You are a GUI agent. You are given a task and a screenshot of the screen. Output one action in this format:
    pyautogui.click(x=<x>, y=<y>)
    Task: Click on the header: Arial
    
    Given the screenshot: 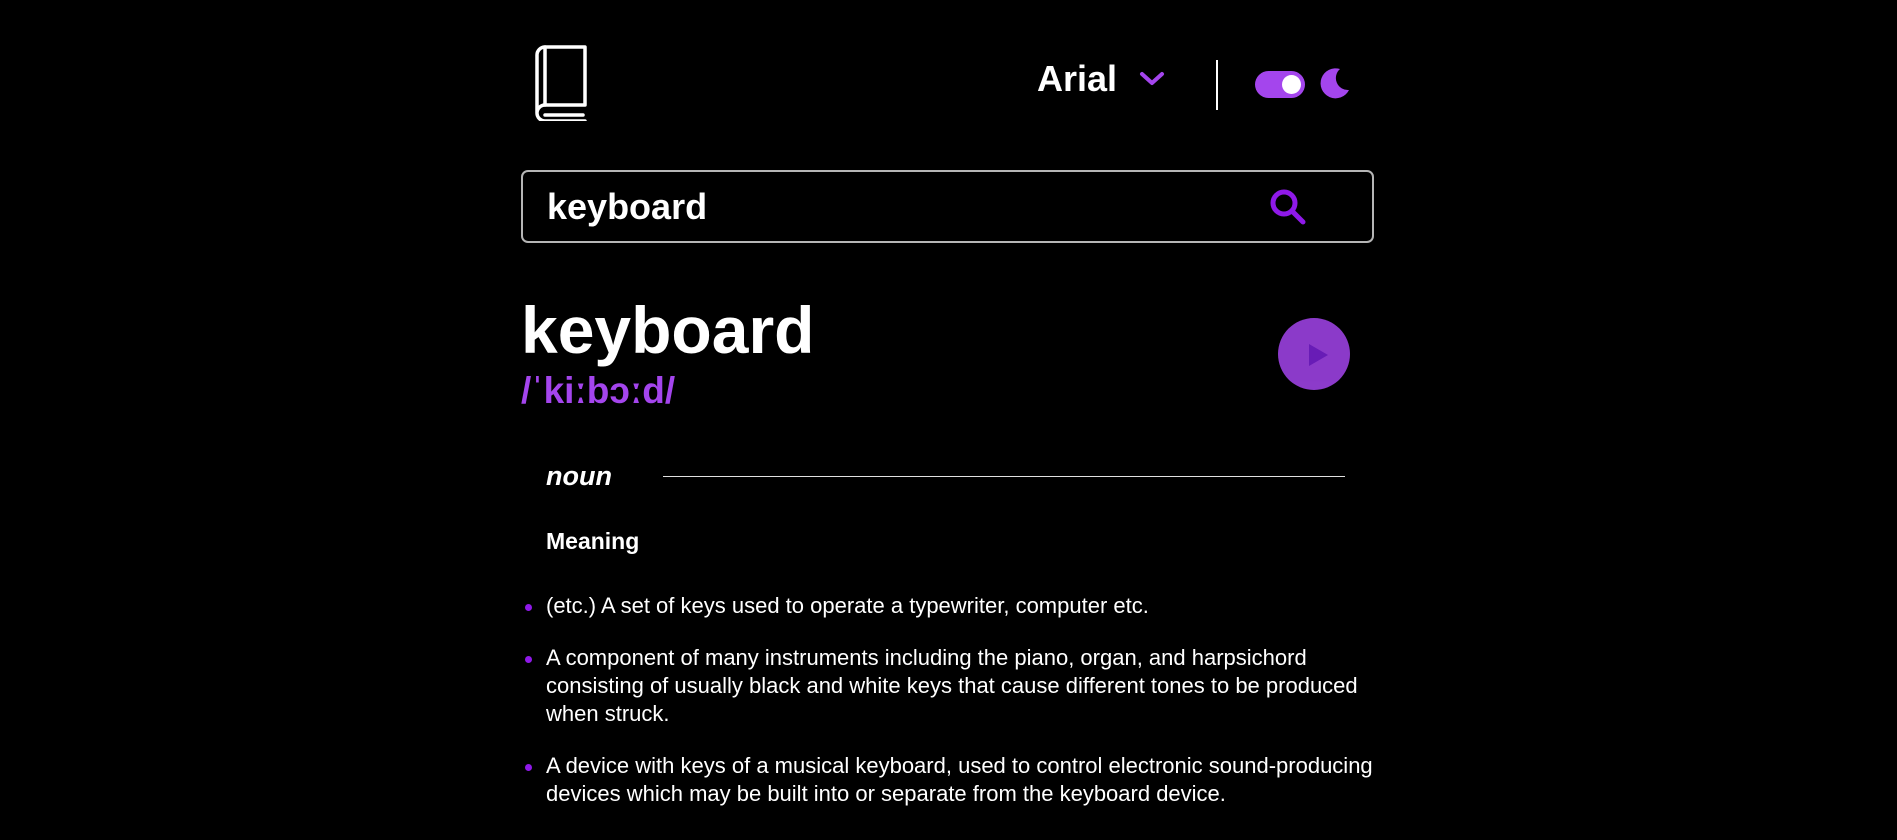 What is the action you would take?
    pyautogui.click(x=948, y=85)
    